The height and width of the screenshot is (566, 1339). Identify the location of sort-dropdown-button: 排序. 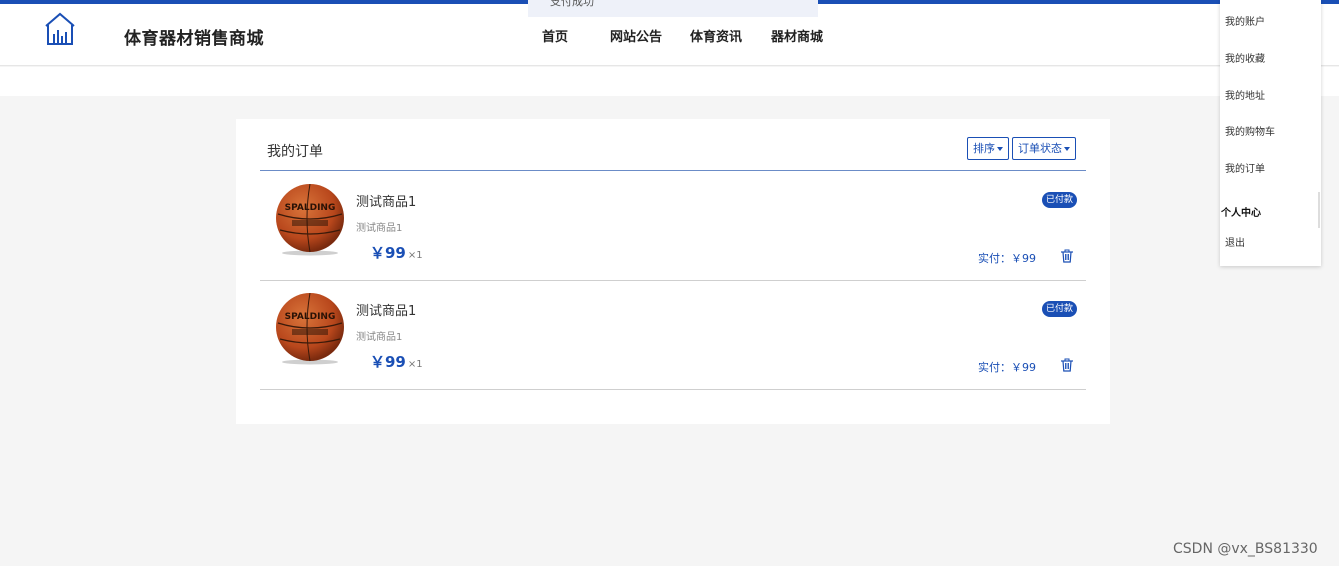
(988, 148).